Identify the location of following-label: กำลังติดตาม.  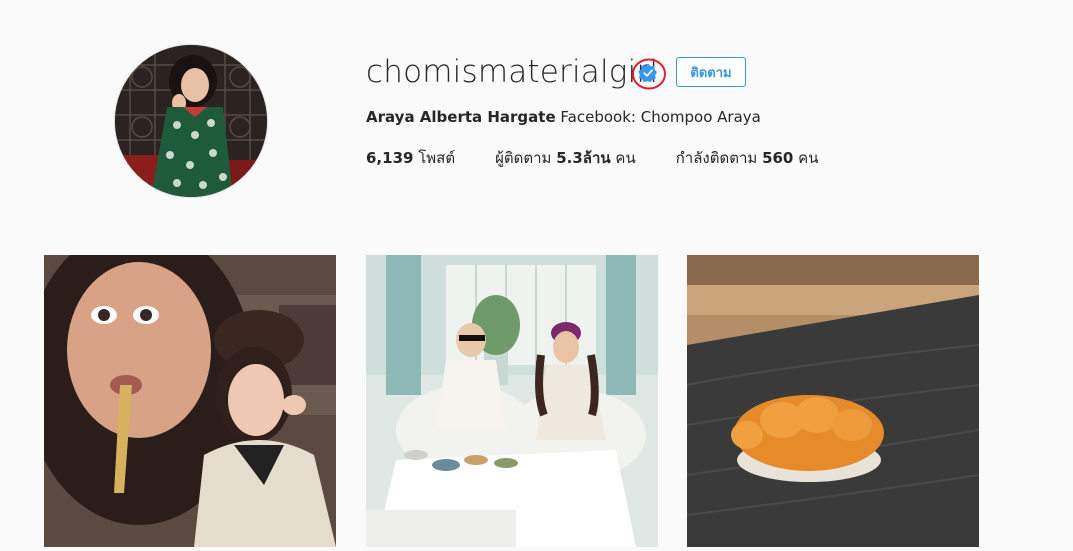
(716, 158).